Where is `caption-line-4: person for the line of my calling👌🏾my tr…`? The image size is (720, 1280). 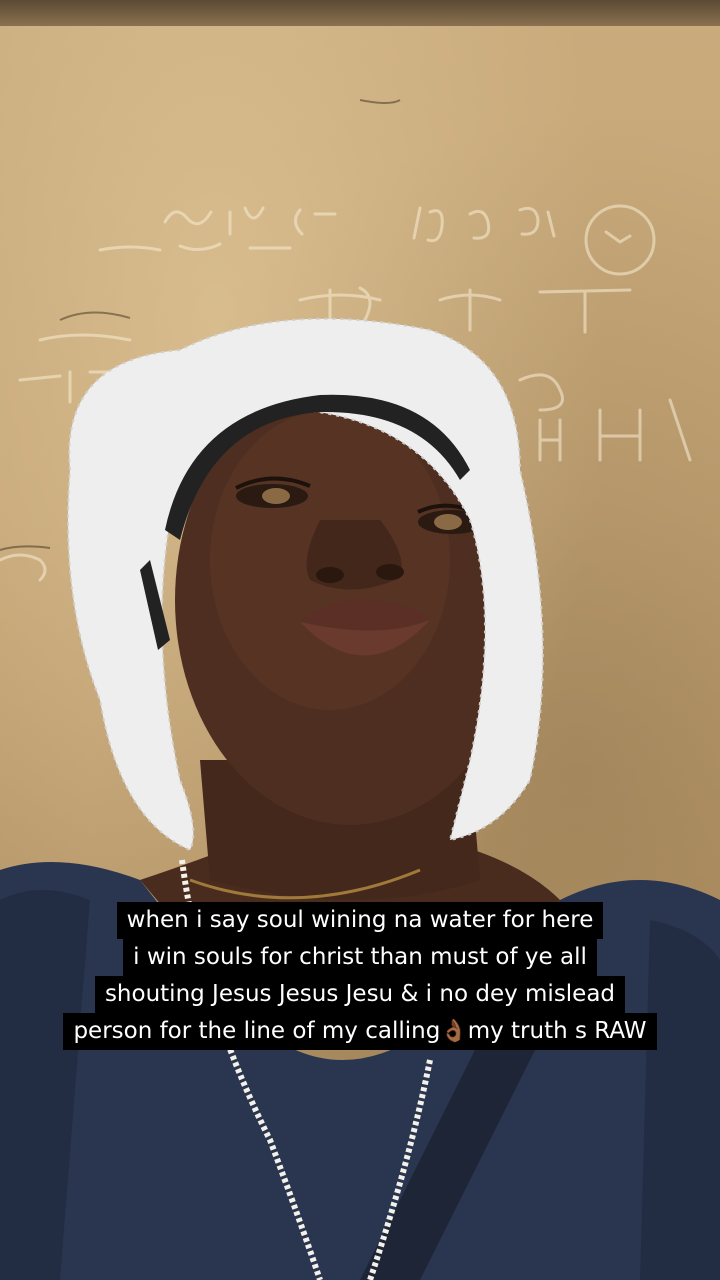 caption-line-4: person for the line of my calling👌🏾my tr… is located at coordinates (360, 1031).